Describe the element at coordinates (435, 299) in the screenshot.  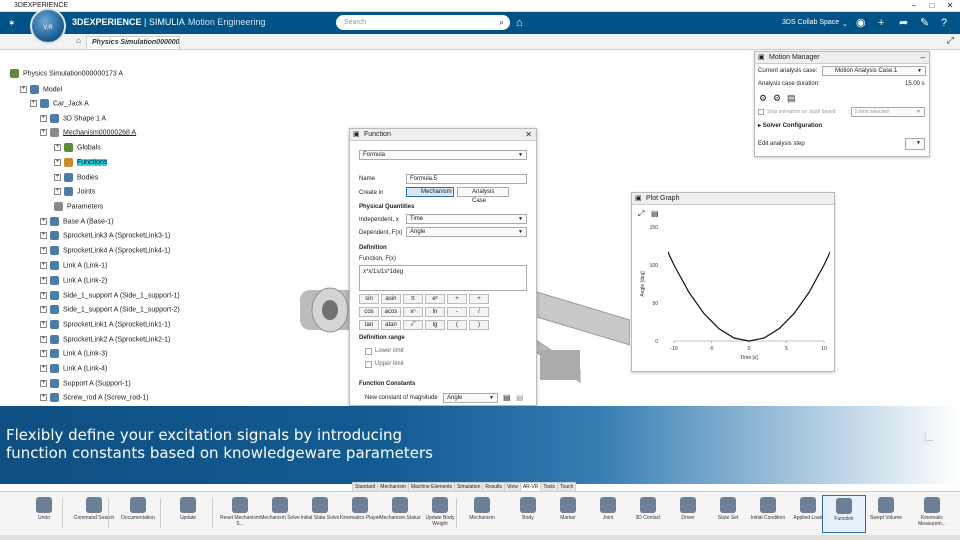
I see `formula-key: eˣ` at that location.